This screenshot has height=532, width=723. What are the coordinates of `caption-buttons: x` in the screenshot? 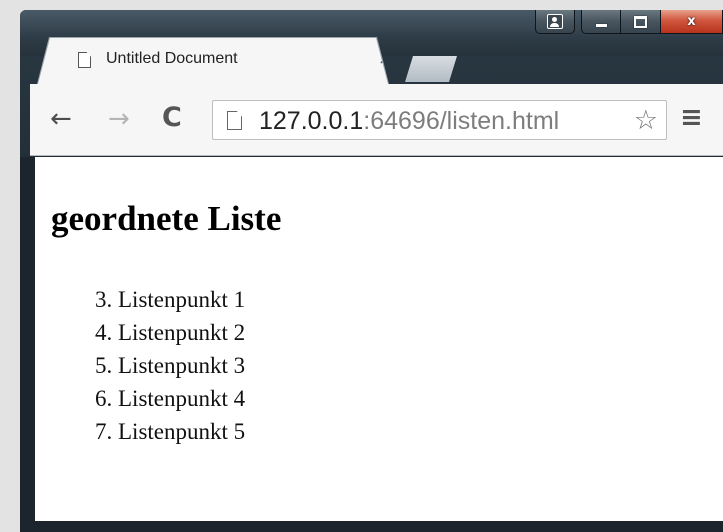 It's located at (629, 28).